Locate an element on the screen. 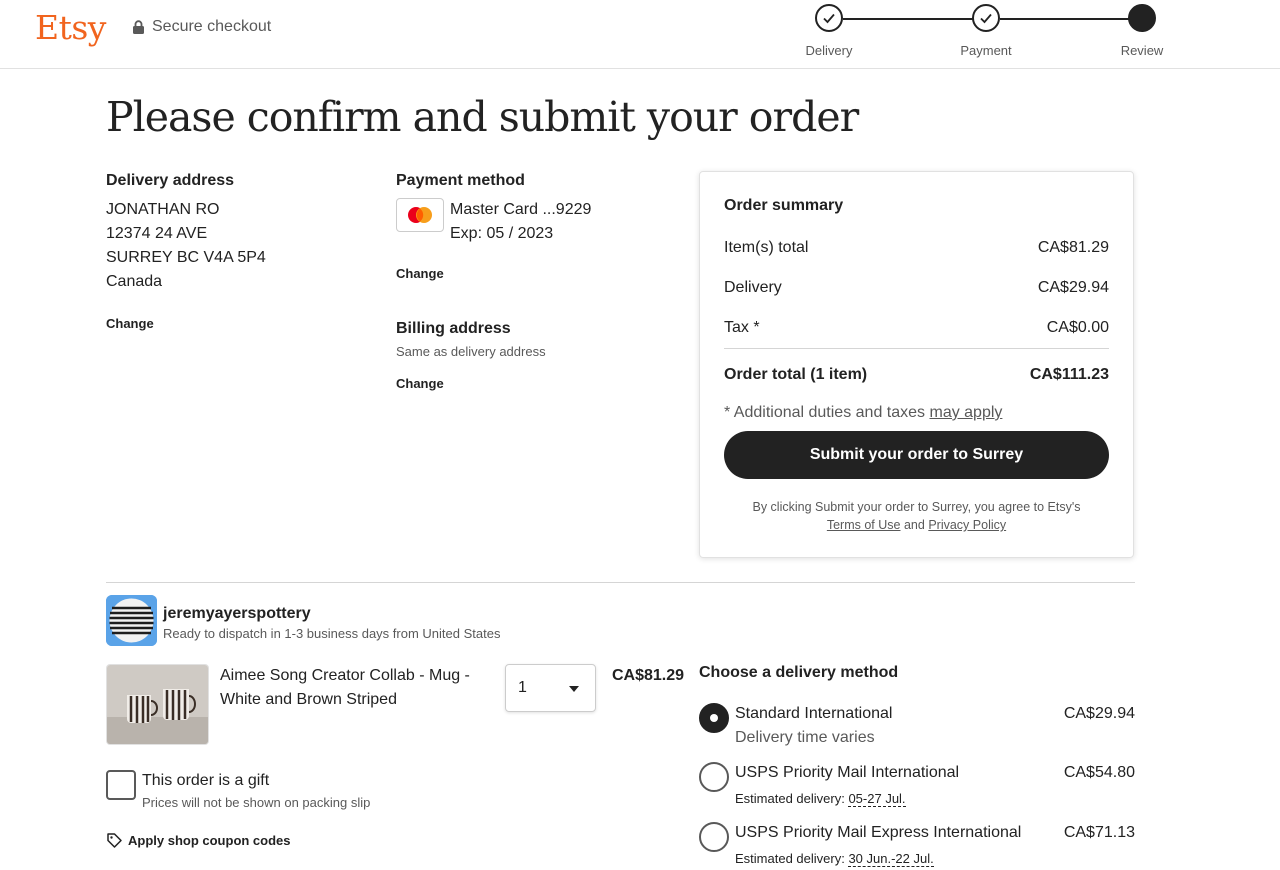  summary-value: CA$81.29 is located at coordinates (1073, 247).